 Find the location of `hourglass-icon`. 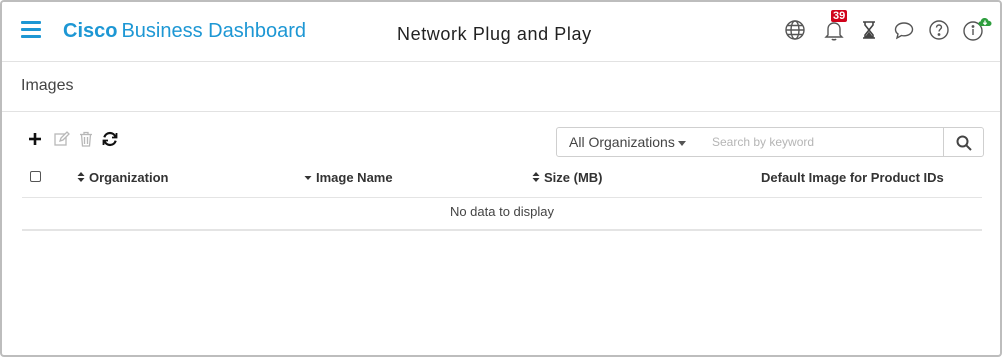

hourglass-icon is located at coordinates (869, 31).